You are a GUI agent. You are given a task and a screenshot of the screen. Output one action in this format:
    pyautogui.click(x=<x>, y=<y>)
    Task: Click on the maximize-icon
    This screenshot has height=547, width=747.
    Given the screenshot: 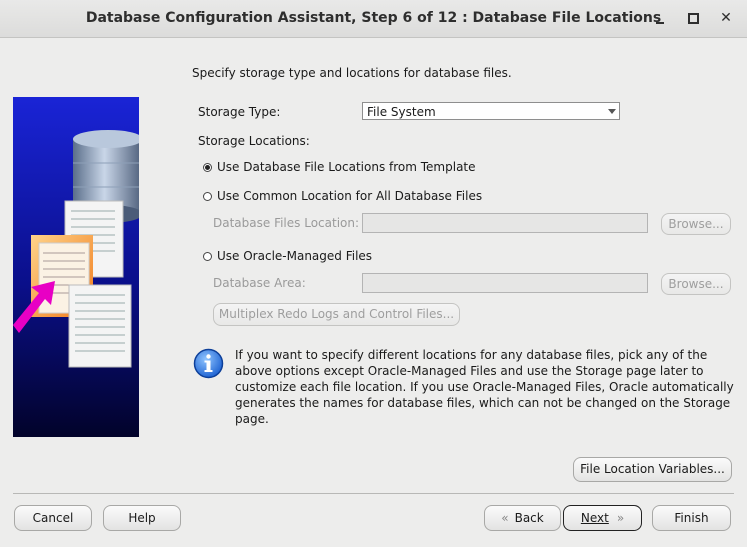 What is the action you would take?
    pyautogui.click(x=693, y=18)
    